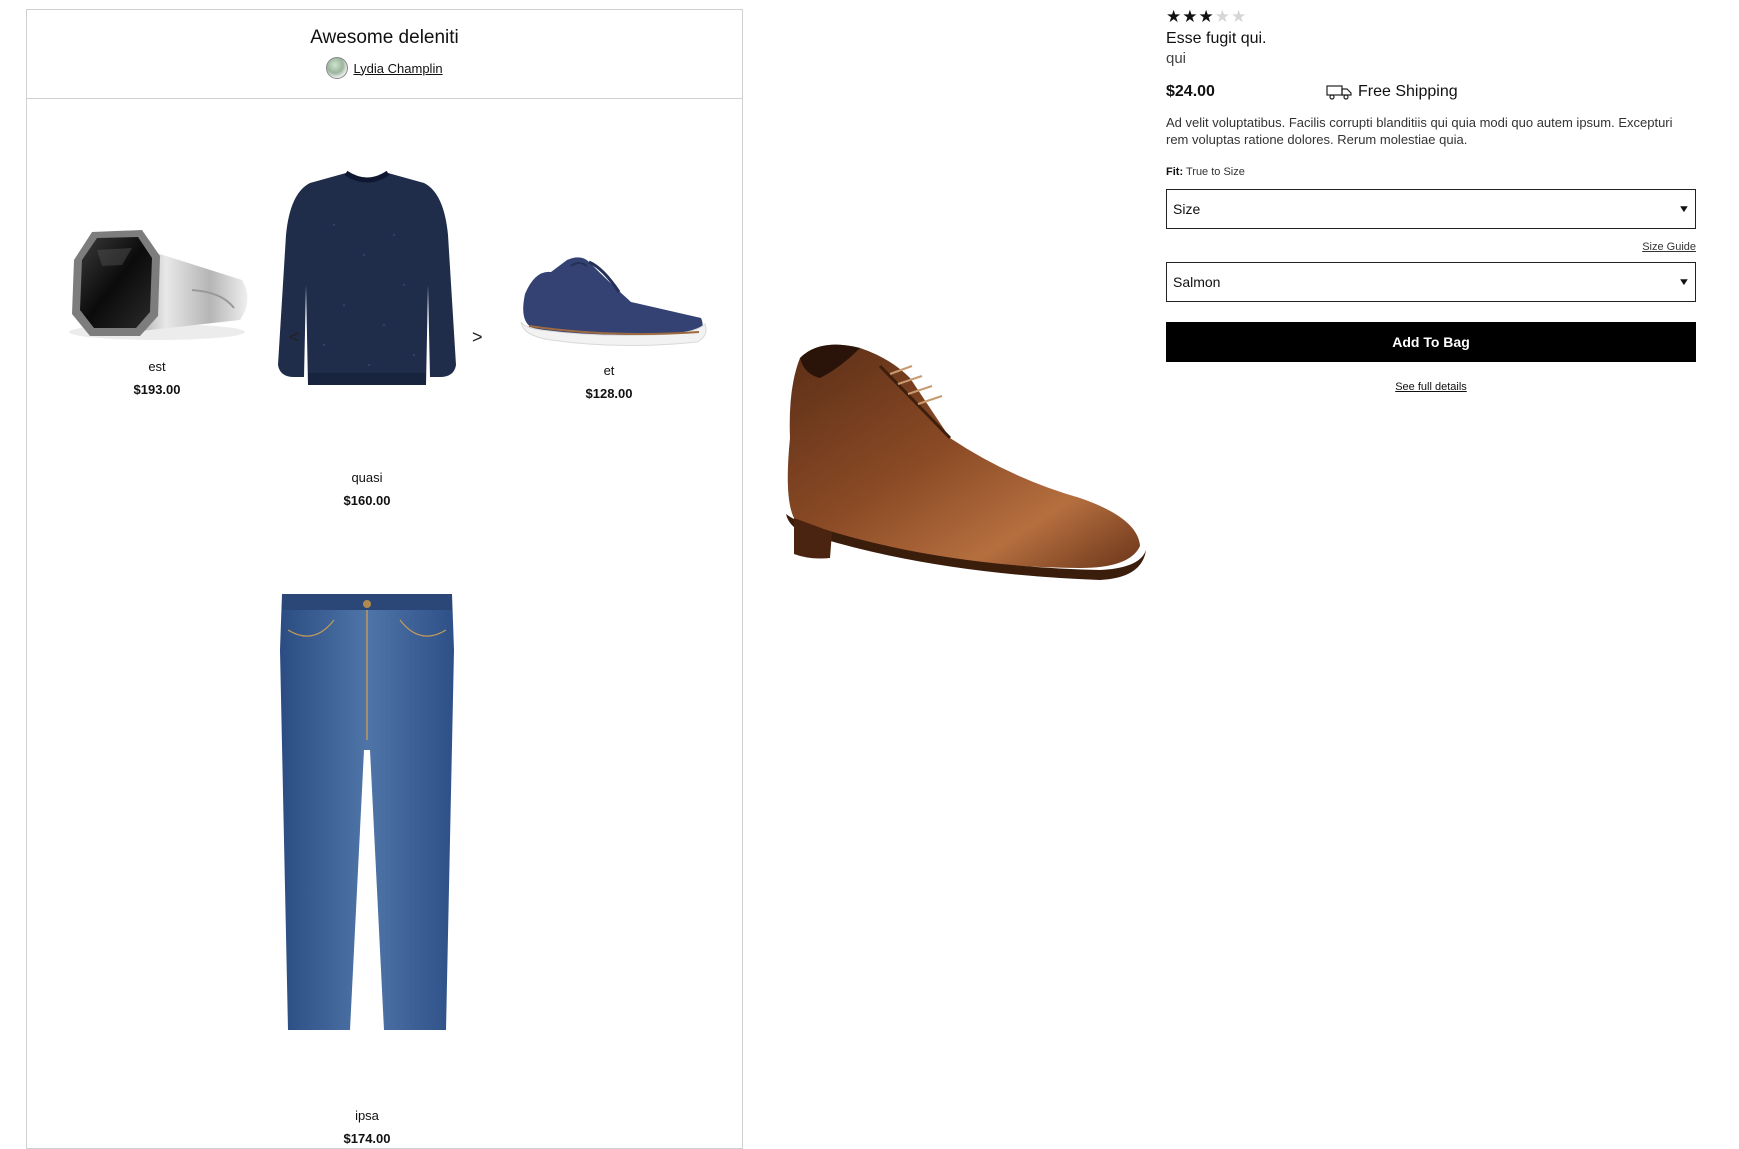  Describe the element at coordinates (1190, 91) in the screenshot. I see `product-price: $24.00` at that location.